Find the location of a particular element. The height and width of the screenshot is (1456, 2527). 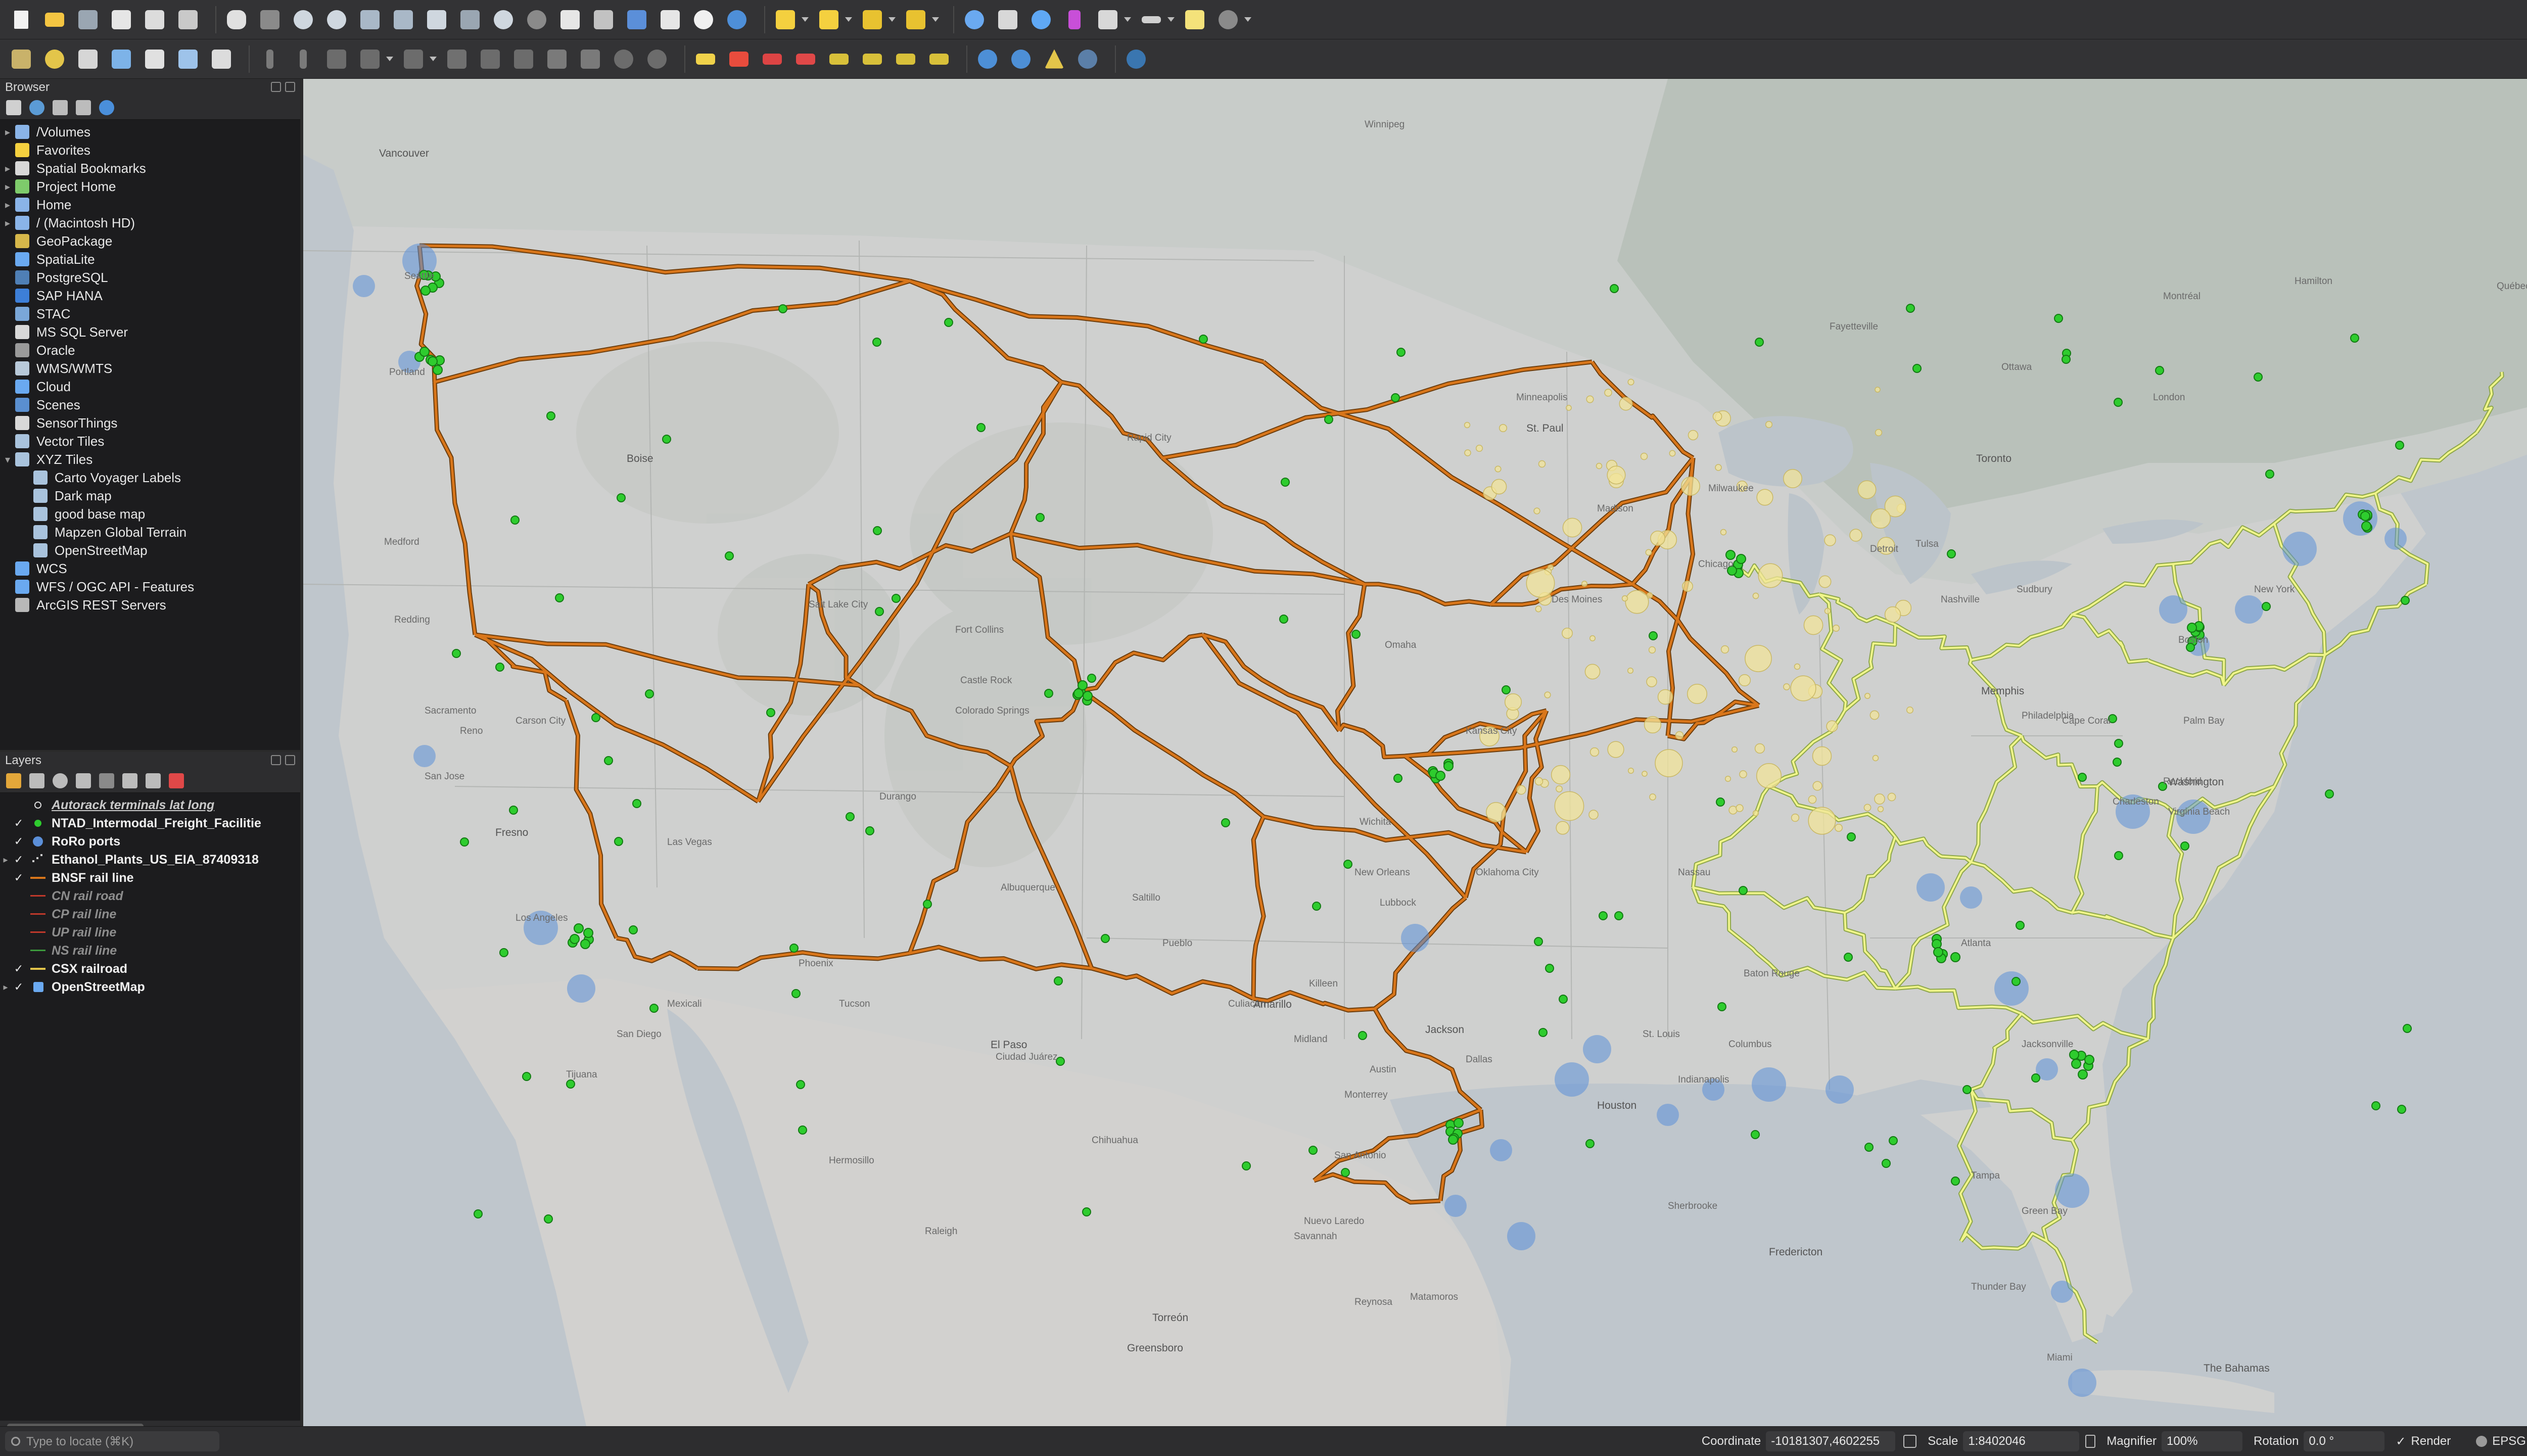

move-label-icon is located at coordinates (839, 59).